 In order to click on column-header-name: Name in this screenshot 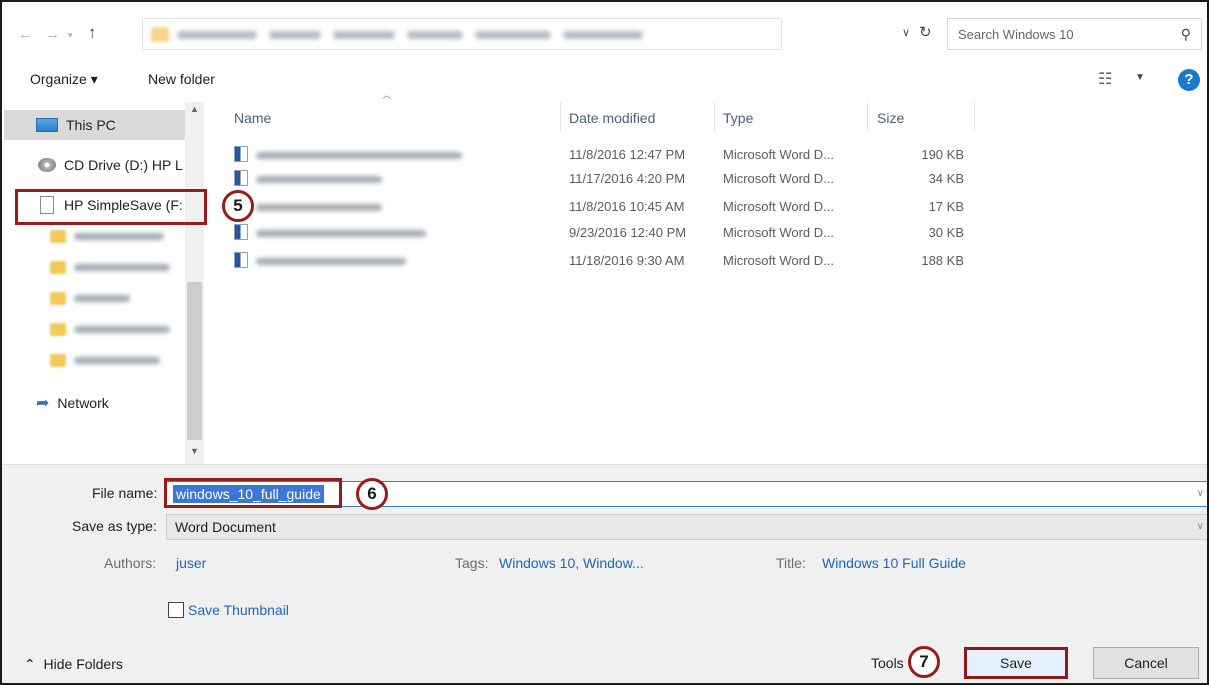, I will do `click(252, 118)`.